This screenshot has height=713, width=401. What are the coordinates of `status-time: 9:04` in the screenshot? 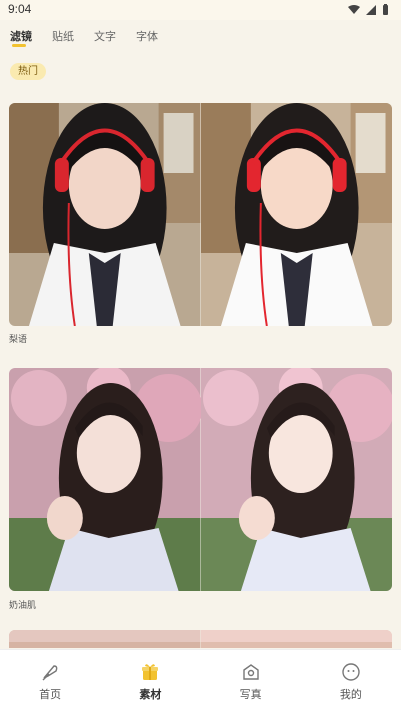 It's located at (20, 9).